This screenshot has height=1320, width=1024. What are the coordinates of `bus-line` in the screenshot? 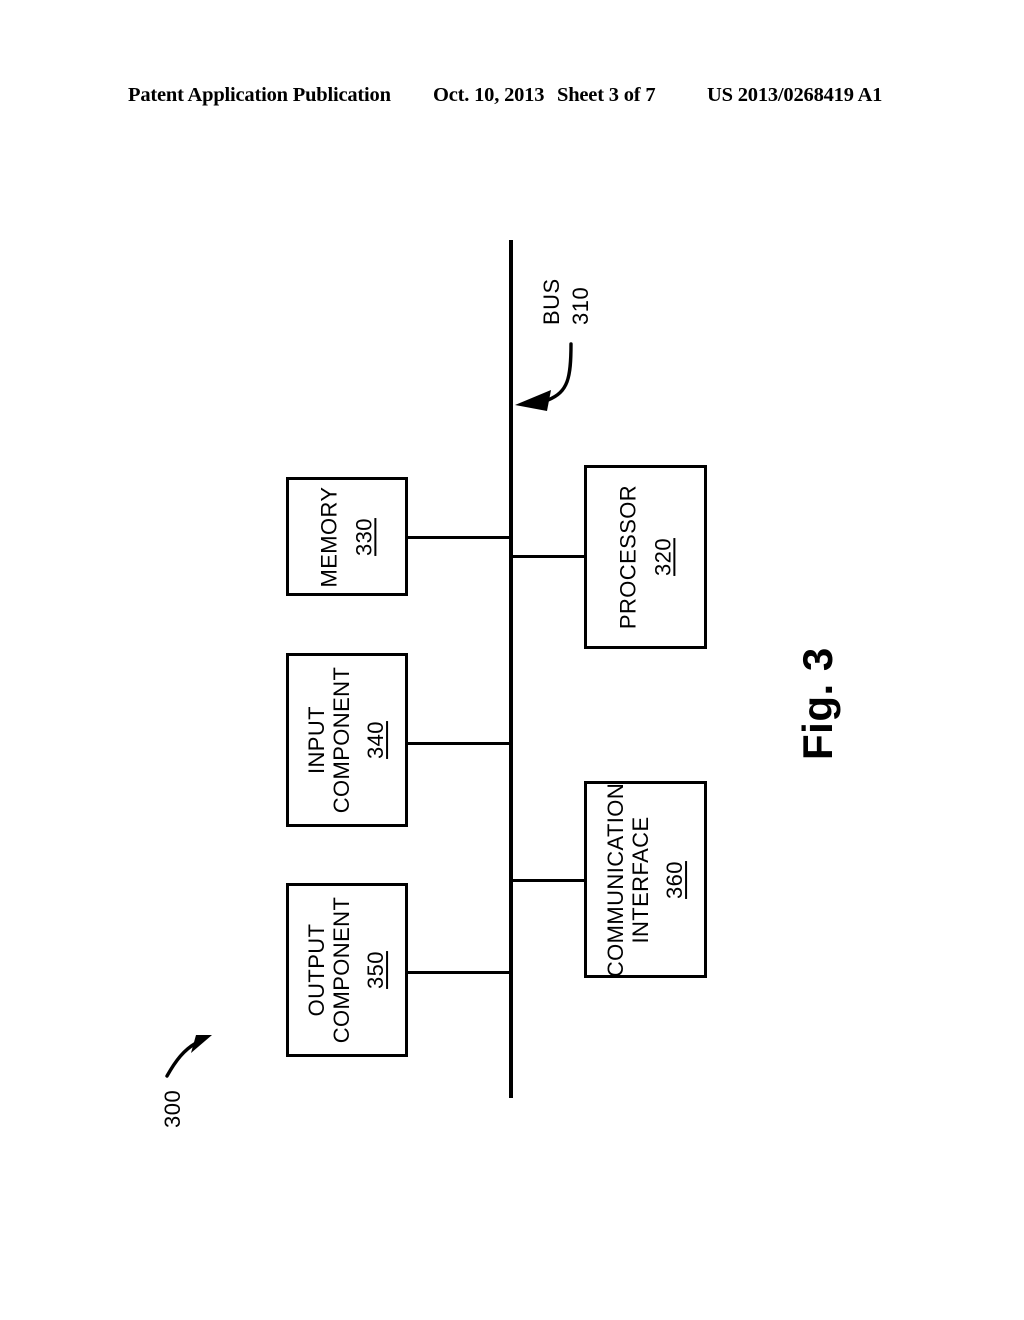 It's located at (511, 669).